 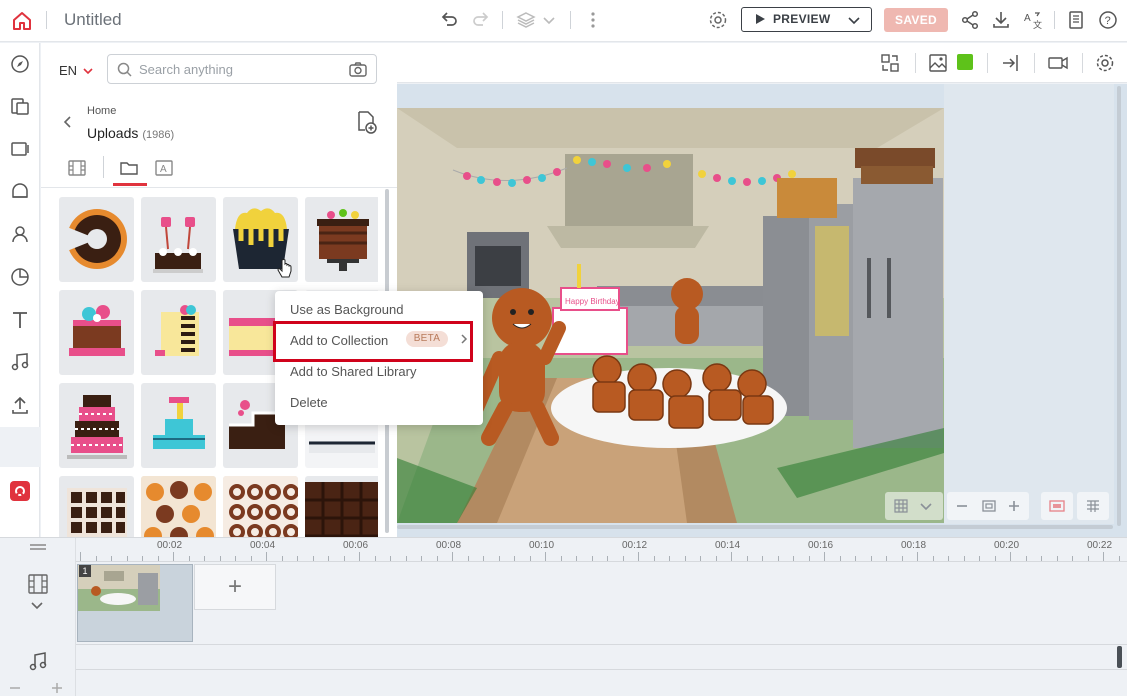 I want to click on grid-toggle, so click(x=914, y=506).